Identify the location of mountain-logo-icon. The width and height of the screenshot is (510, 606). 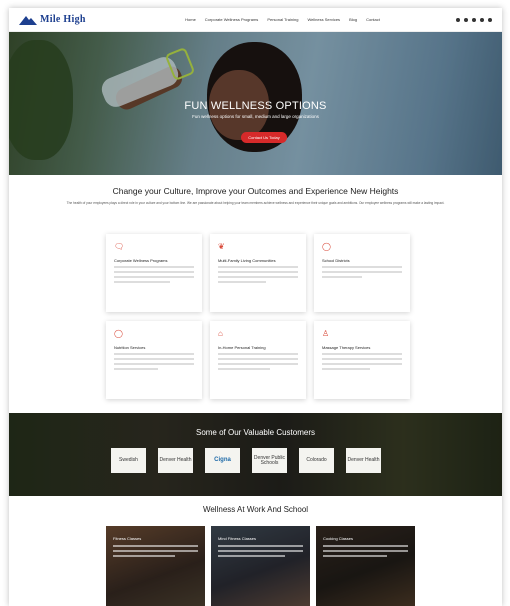
(28, 20).